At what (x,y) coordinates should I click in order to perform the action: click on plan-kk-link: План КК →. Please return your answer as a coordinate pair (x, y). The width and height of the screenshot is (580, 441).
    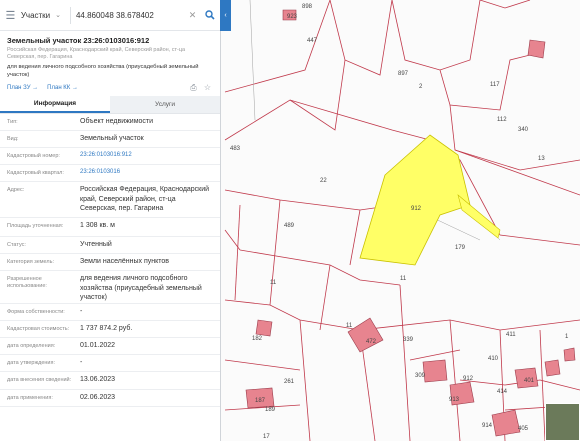
    Looking at the image, I should click on (62, 88).